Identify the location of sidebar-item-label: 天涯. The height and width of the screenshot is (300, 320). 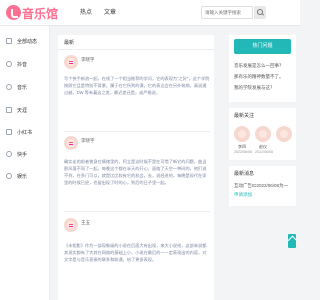
(22, 110).